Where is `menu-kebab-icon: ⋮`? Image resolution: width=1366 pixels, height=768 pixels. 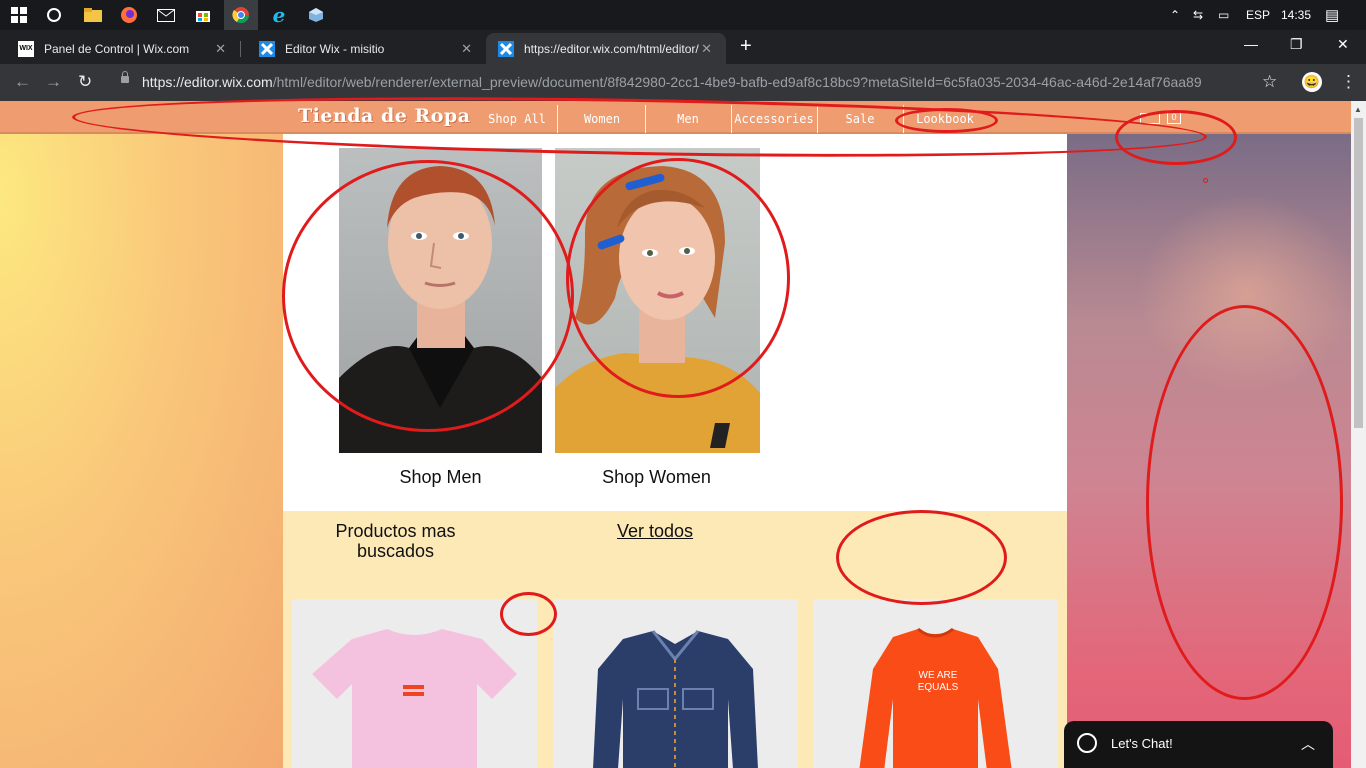
menu-kebab-icon: ⋮ is located at coordinates (1348, 82).